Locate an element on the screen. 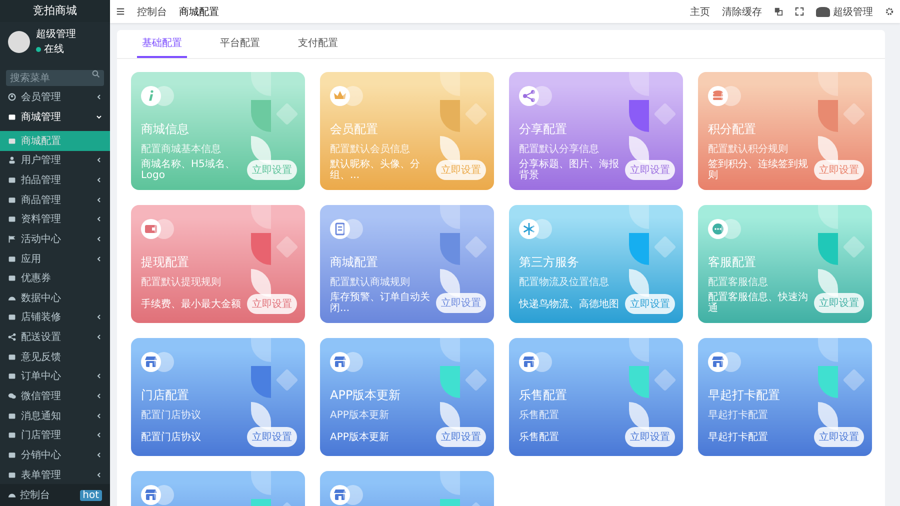 Image resolution: width=900 pixels, height=506 pixels. sidebar-item: 拍品管理 is located at coordinates (55, 180).